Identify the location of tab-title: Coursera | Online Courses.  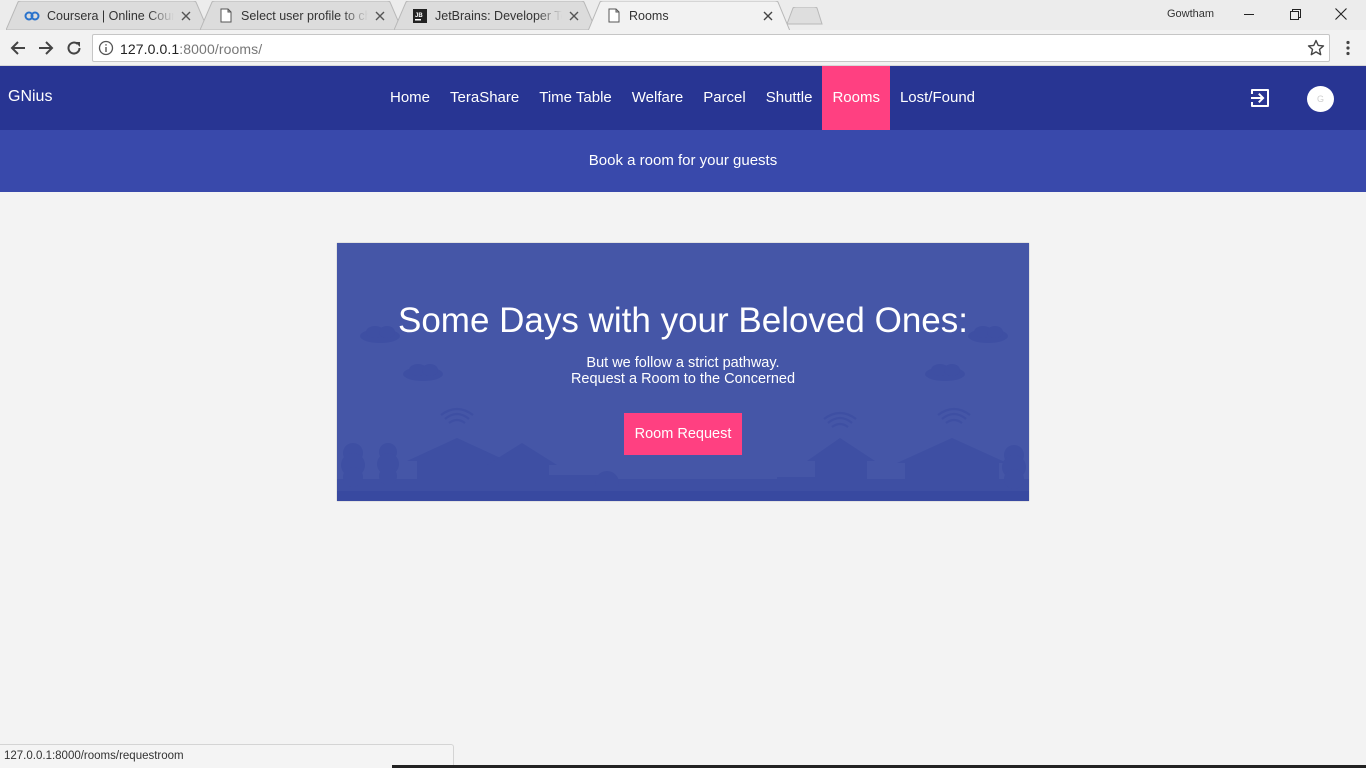
(110, 15).